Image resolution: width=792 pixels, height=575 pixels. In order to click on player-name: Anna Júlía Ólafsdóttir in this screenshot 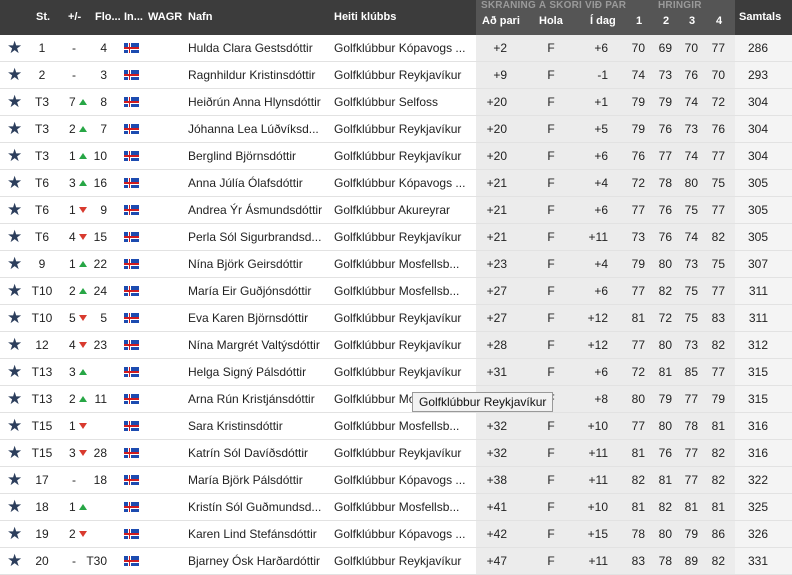, I will do `click(245, 183)`.